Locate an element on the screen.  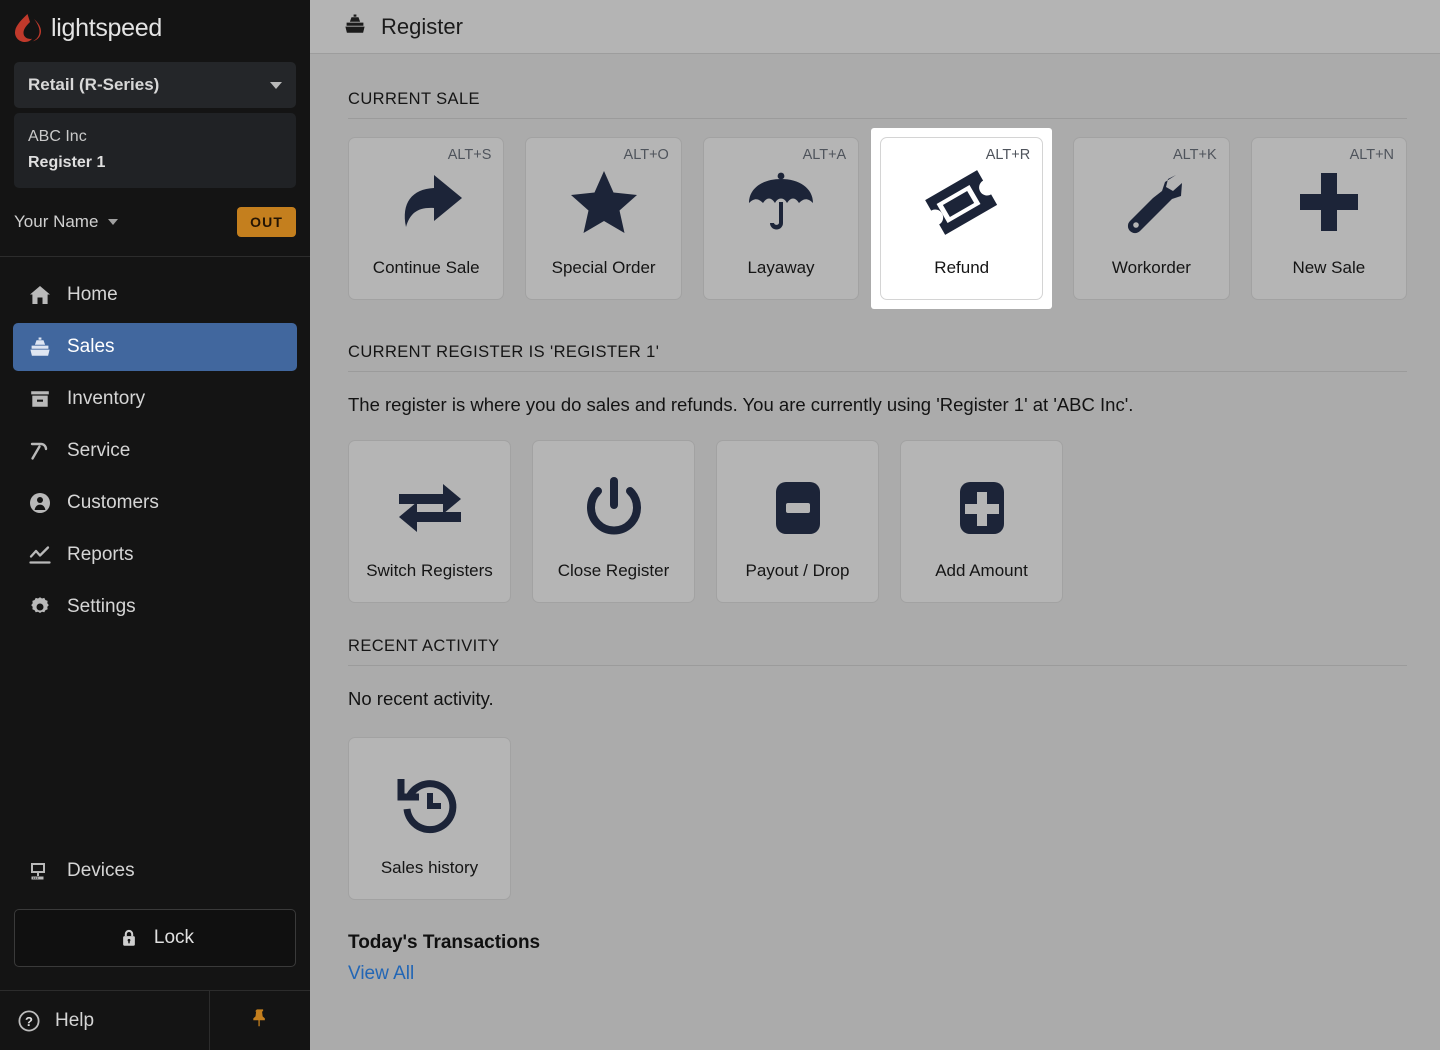
tile-label: Sales history is located at coordinates (429, 867).